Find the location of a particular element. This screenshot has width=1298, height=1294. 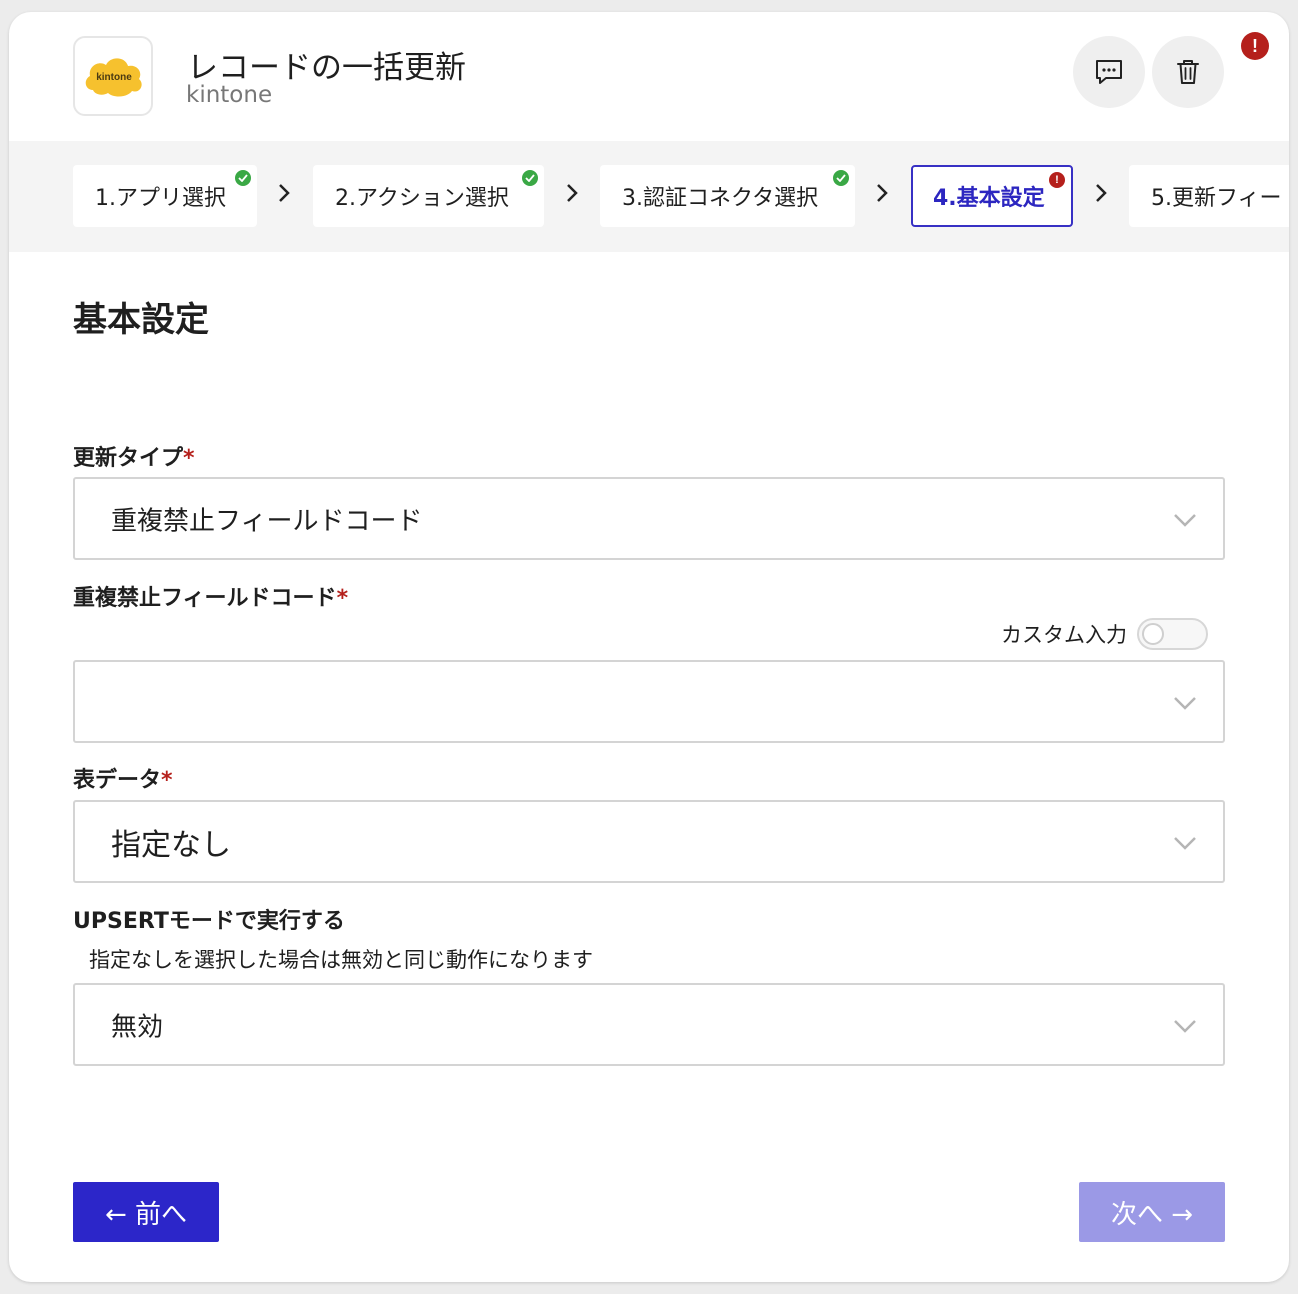

unique-field-select is located at coordinates (649, 701).